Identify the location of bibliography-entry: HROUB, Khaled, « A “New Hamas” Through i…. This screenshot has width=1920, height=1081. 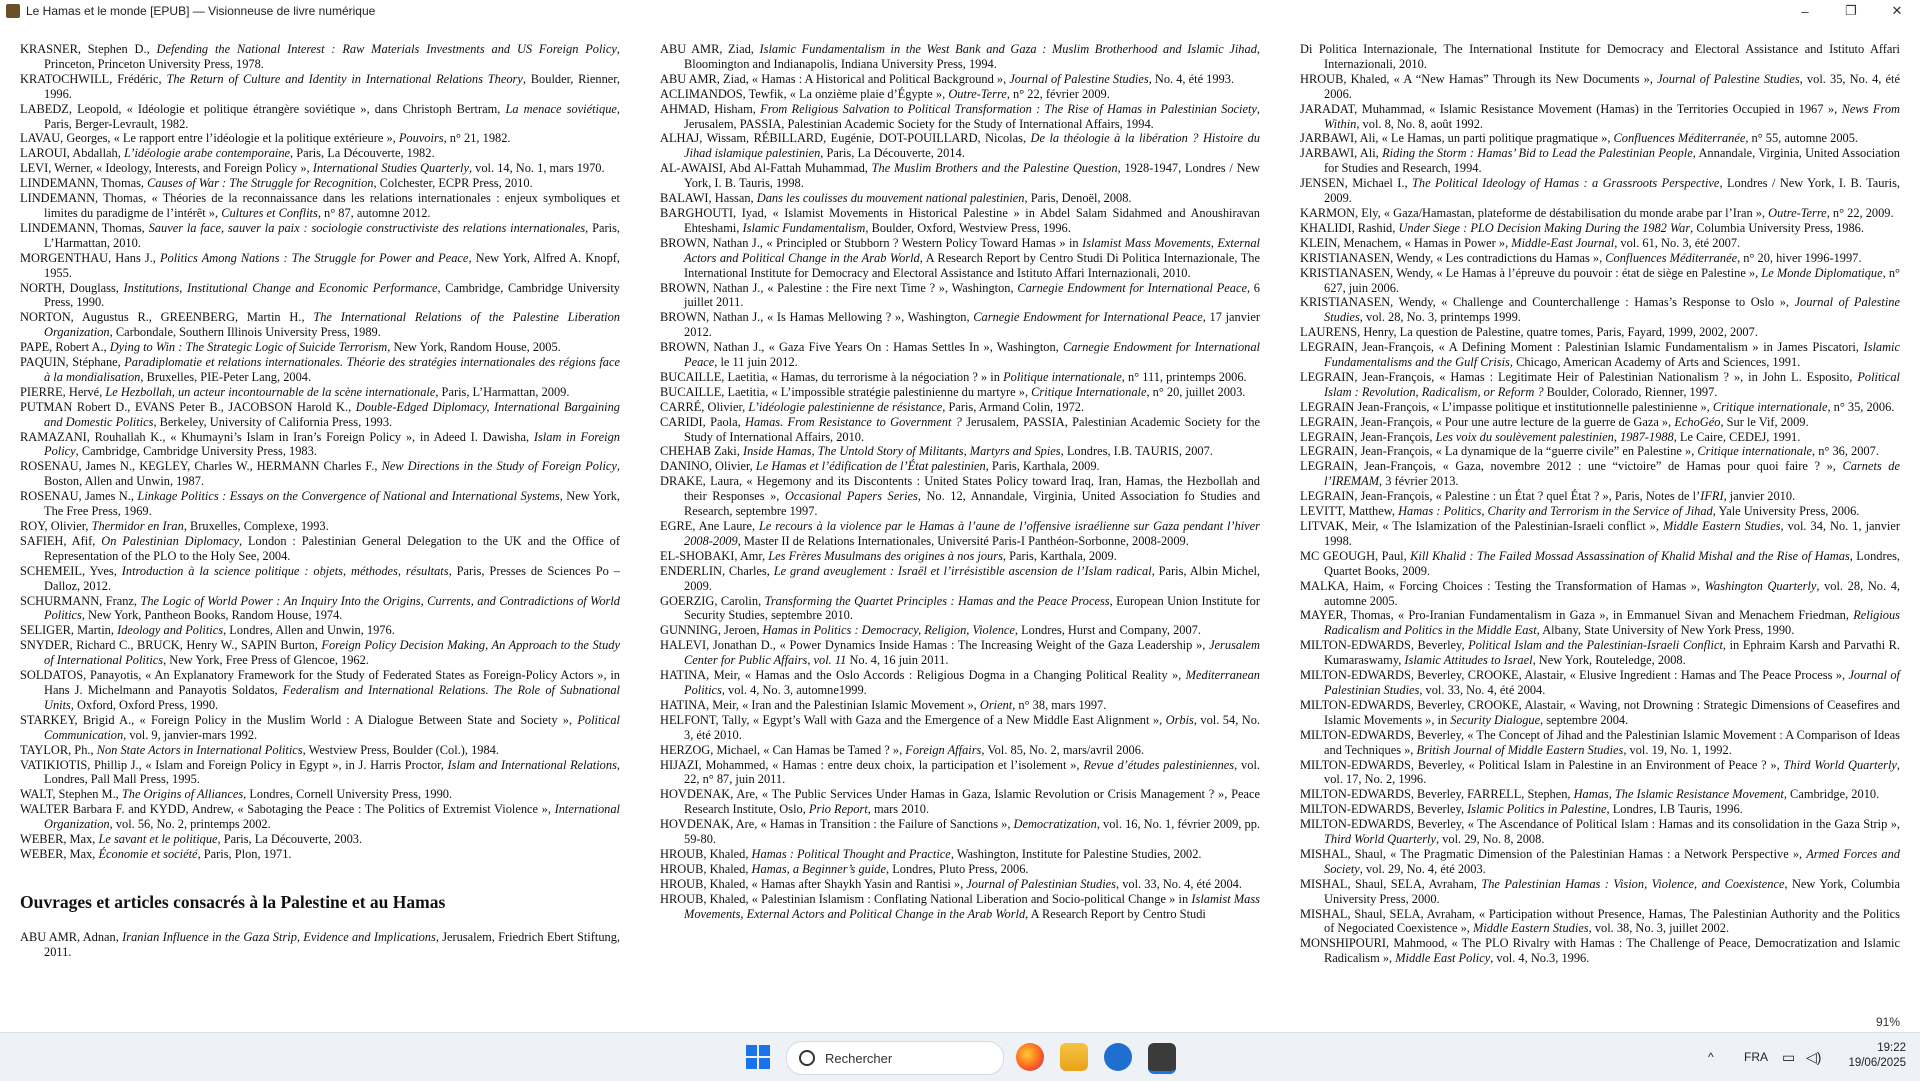
(1600, 86).